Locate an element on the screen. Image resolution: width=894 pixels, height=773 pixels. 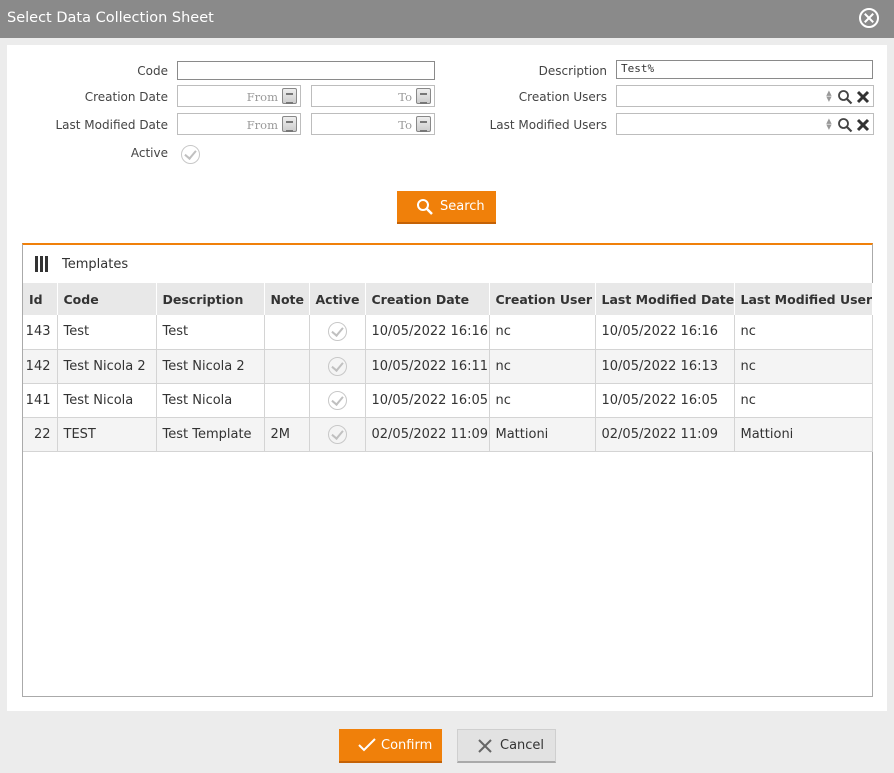
column-header: Description is located at coordinates (210, 299).